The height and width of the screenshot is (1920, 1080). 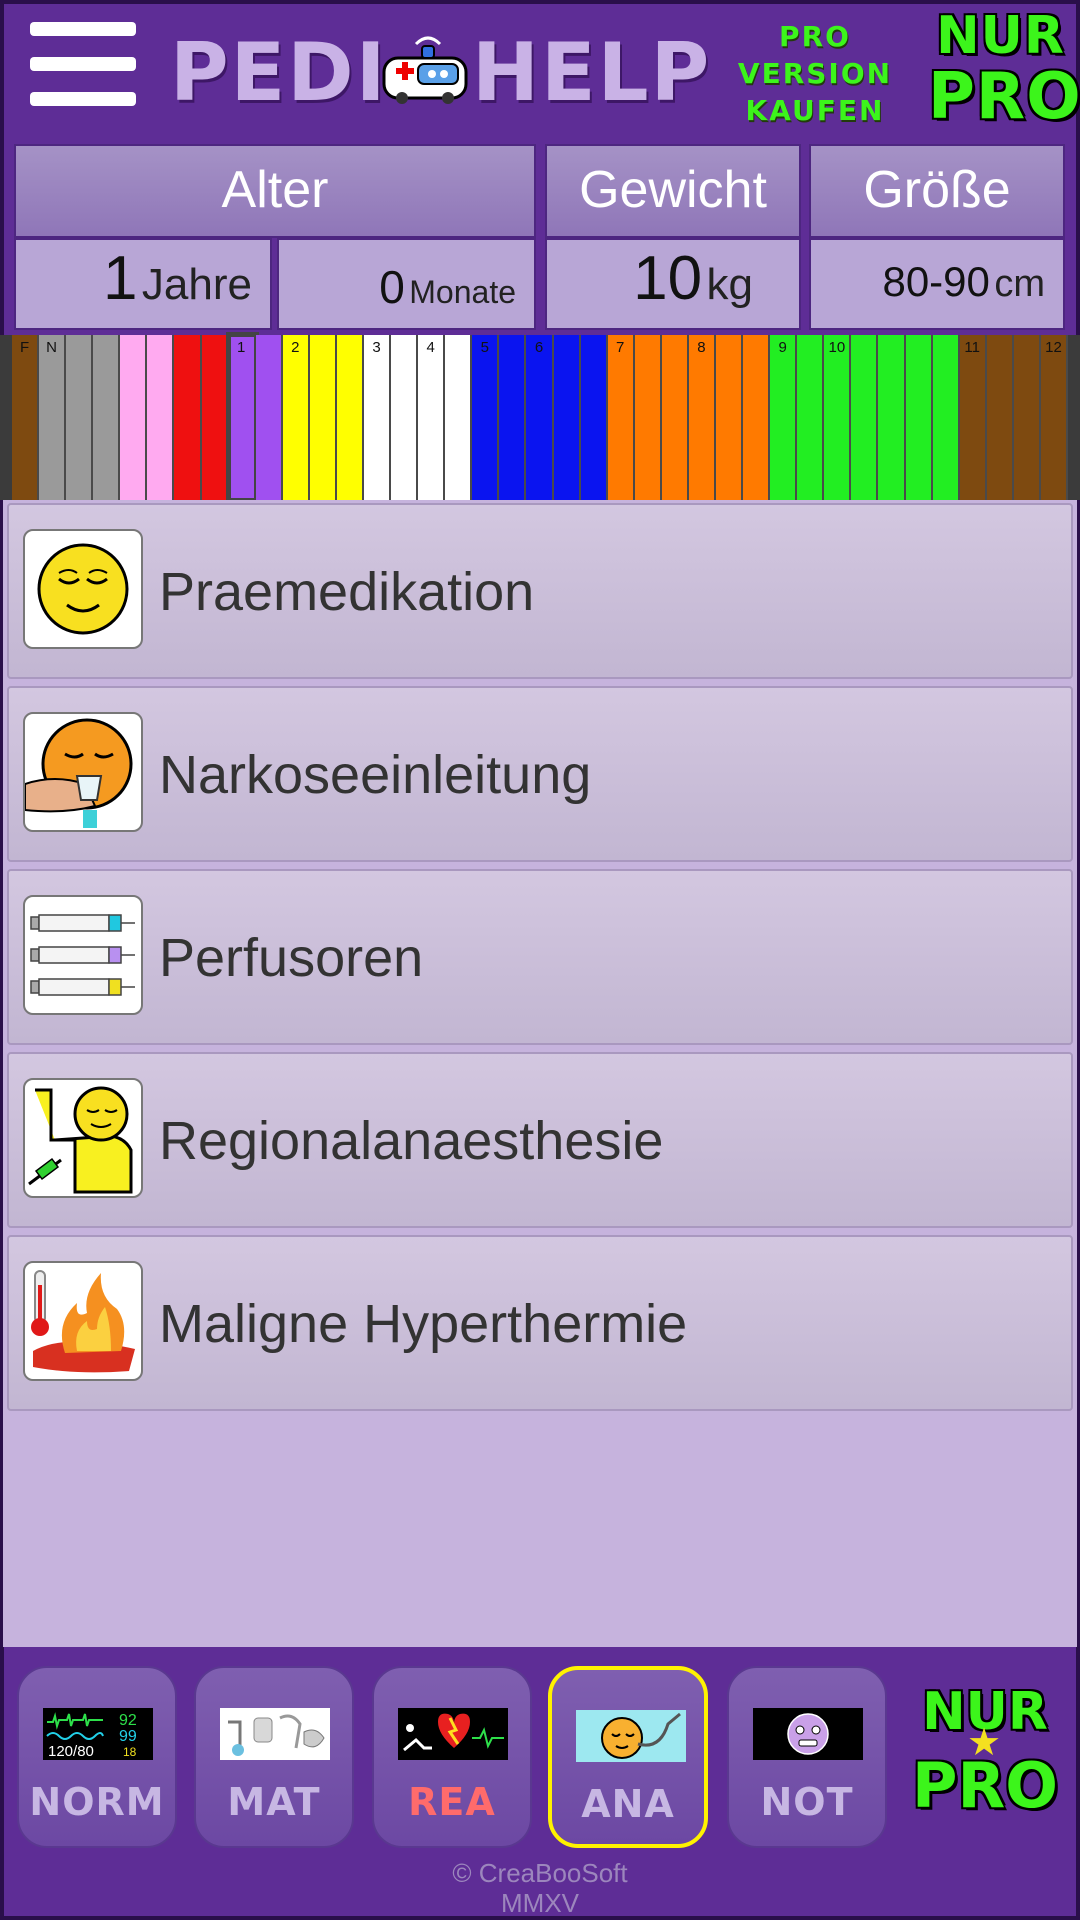 I want to click on nav-mat-button: MAT, so click(x=274, y=1757).